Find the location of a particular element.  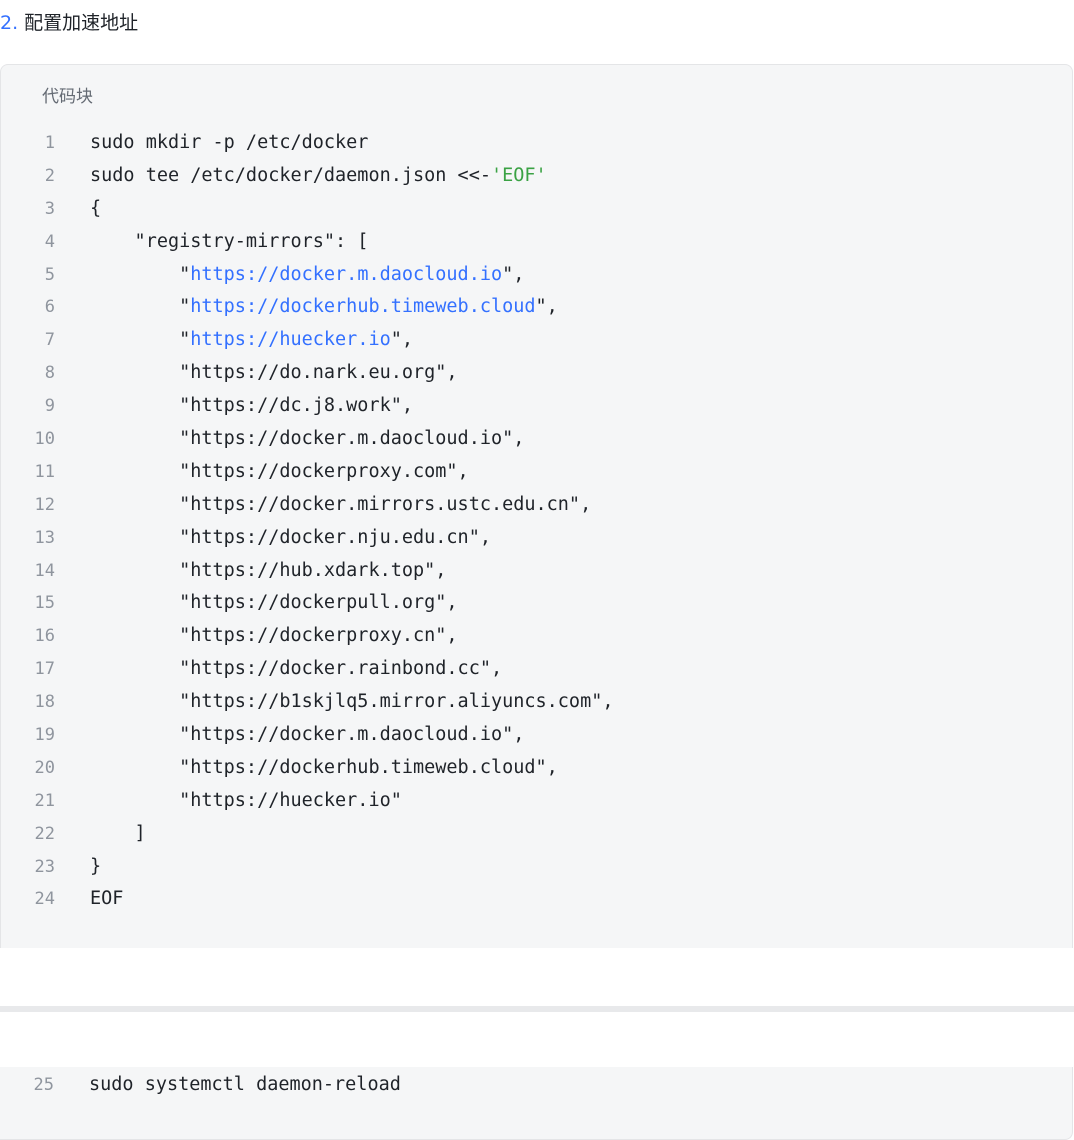

code-line: 4 "registry-mirrors": [ is located at coordinates (536, 242).